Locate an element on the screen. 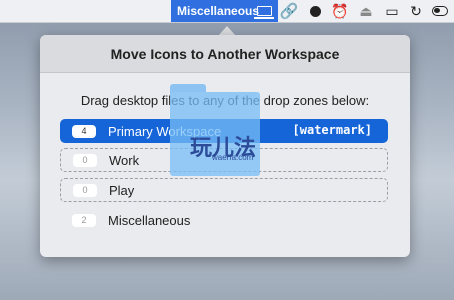 The image size is (454, 300). zone-label: Play is located at coordinates (122, 190).